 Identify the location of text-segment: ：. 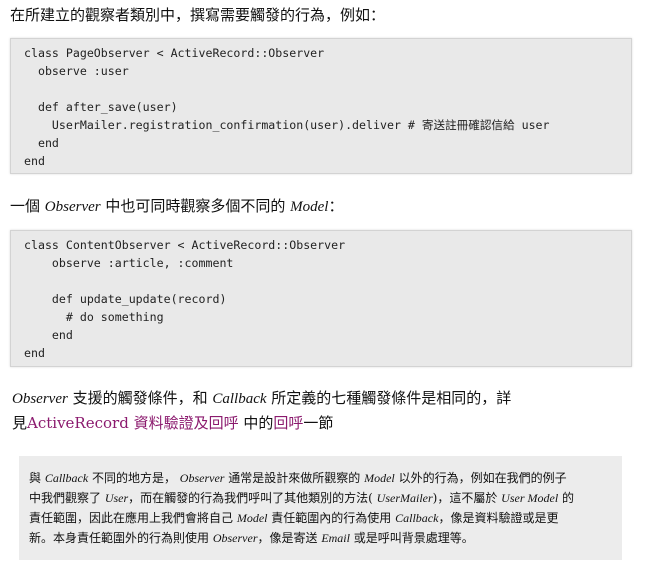
(336, 206).